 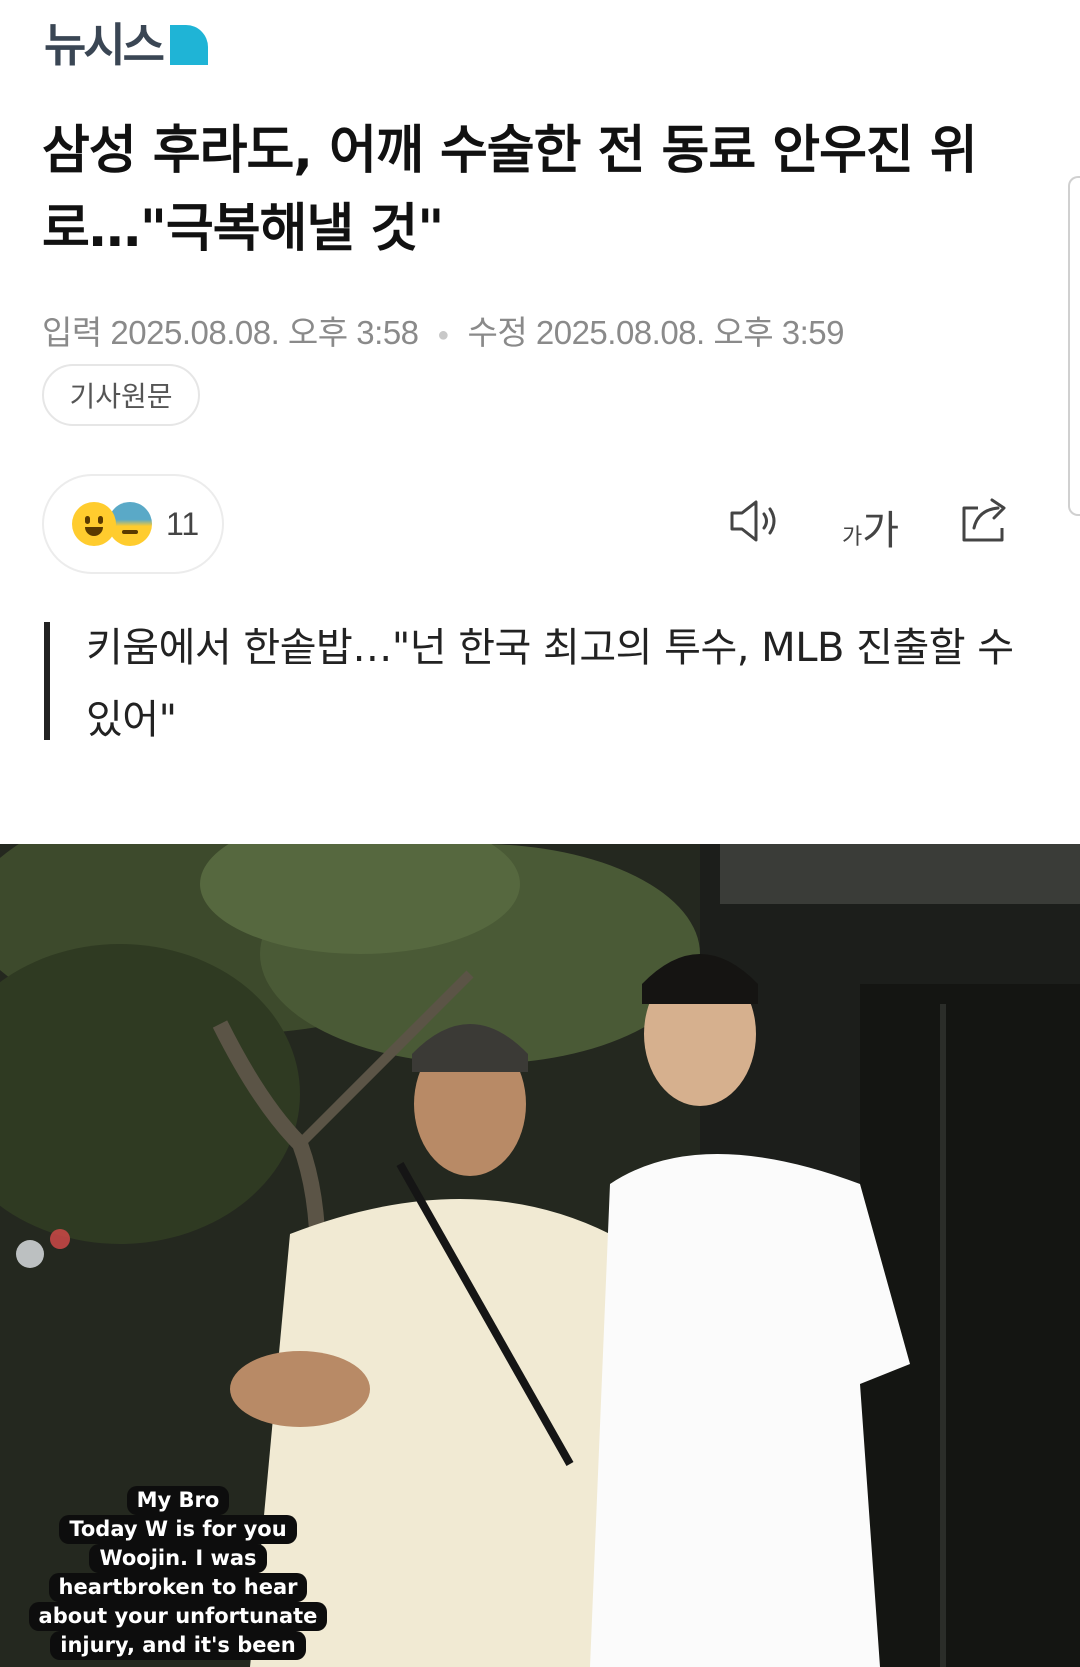 I want to click on article-headline: 삼성 후라도, 어깨 수술한 전 동료 안우진 위로…"극복해낼 것", so click(x=510, y=190).